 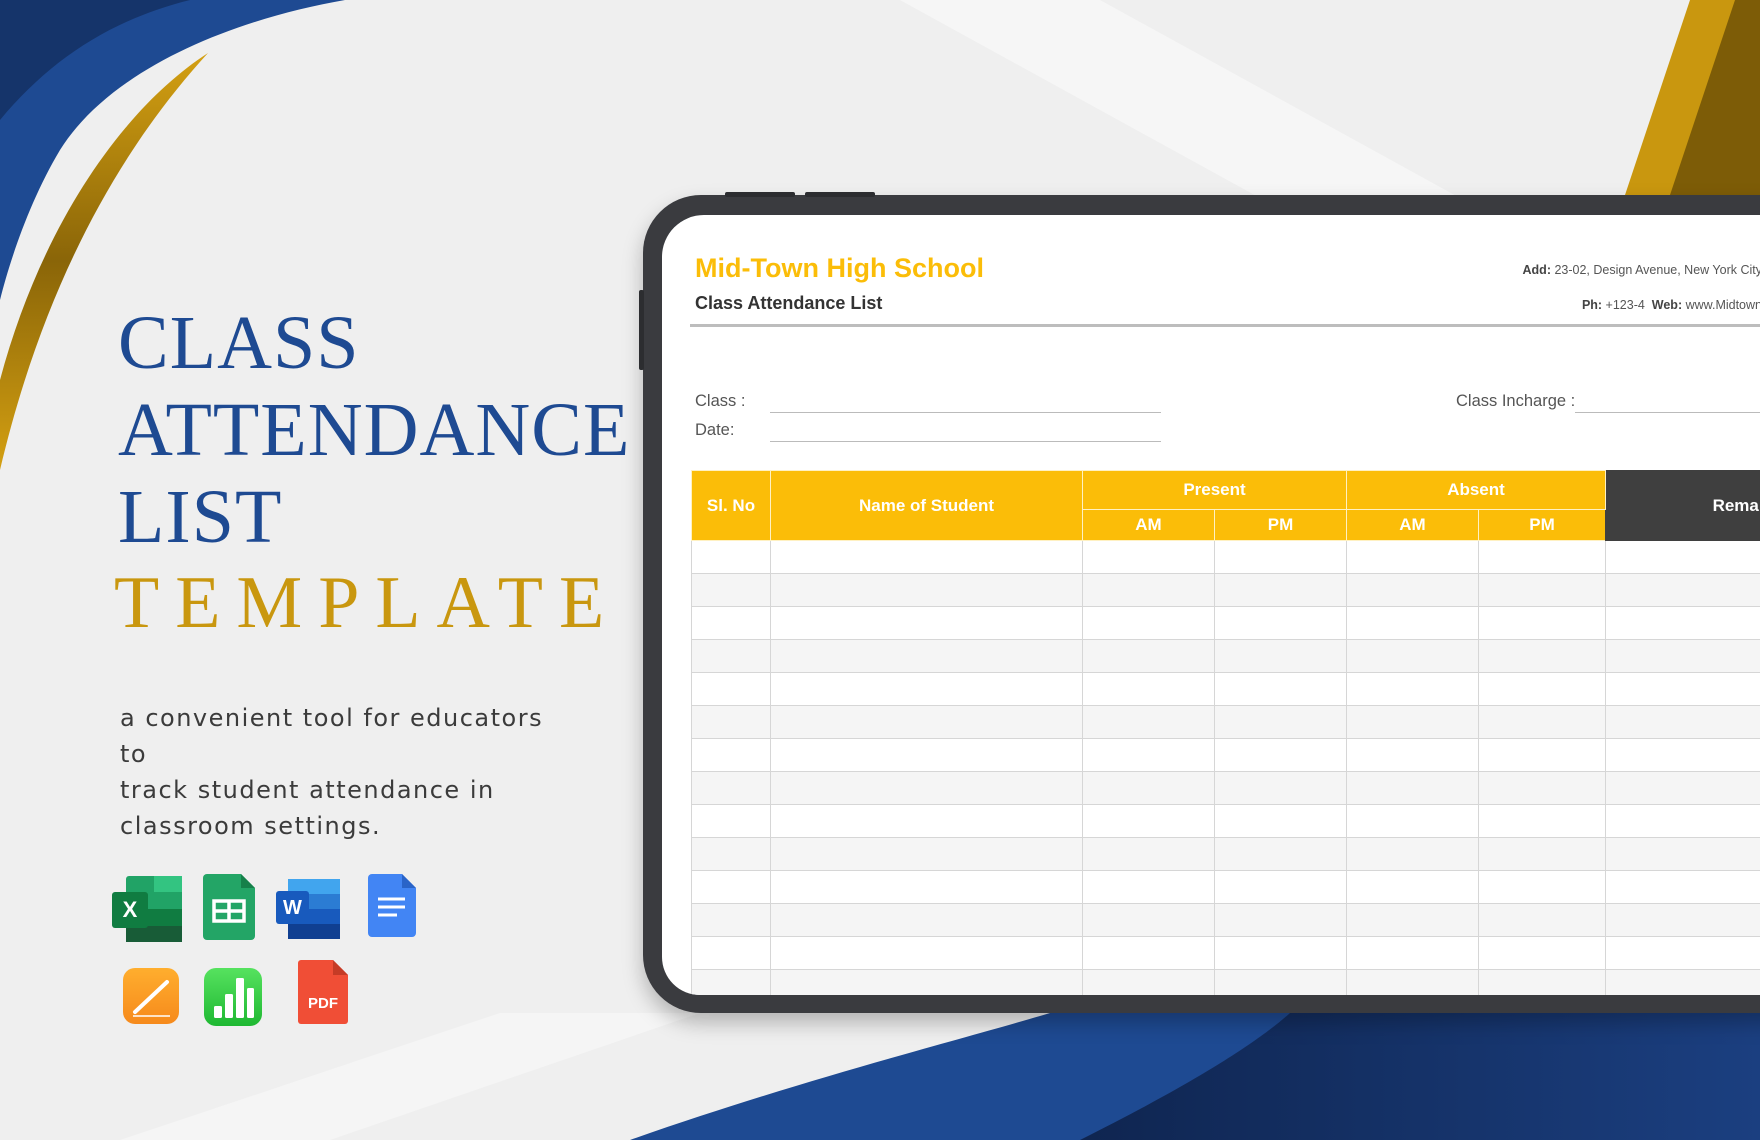 What do you see at coordinates (965, 441) in the screenshot?
I see `date-input` at bounding box center [965, 441].